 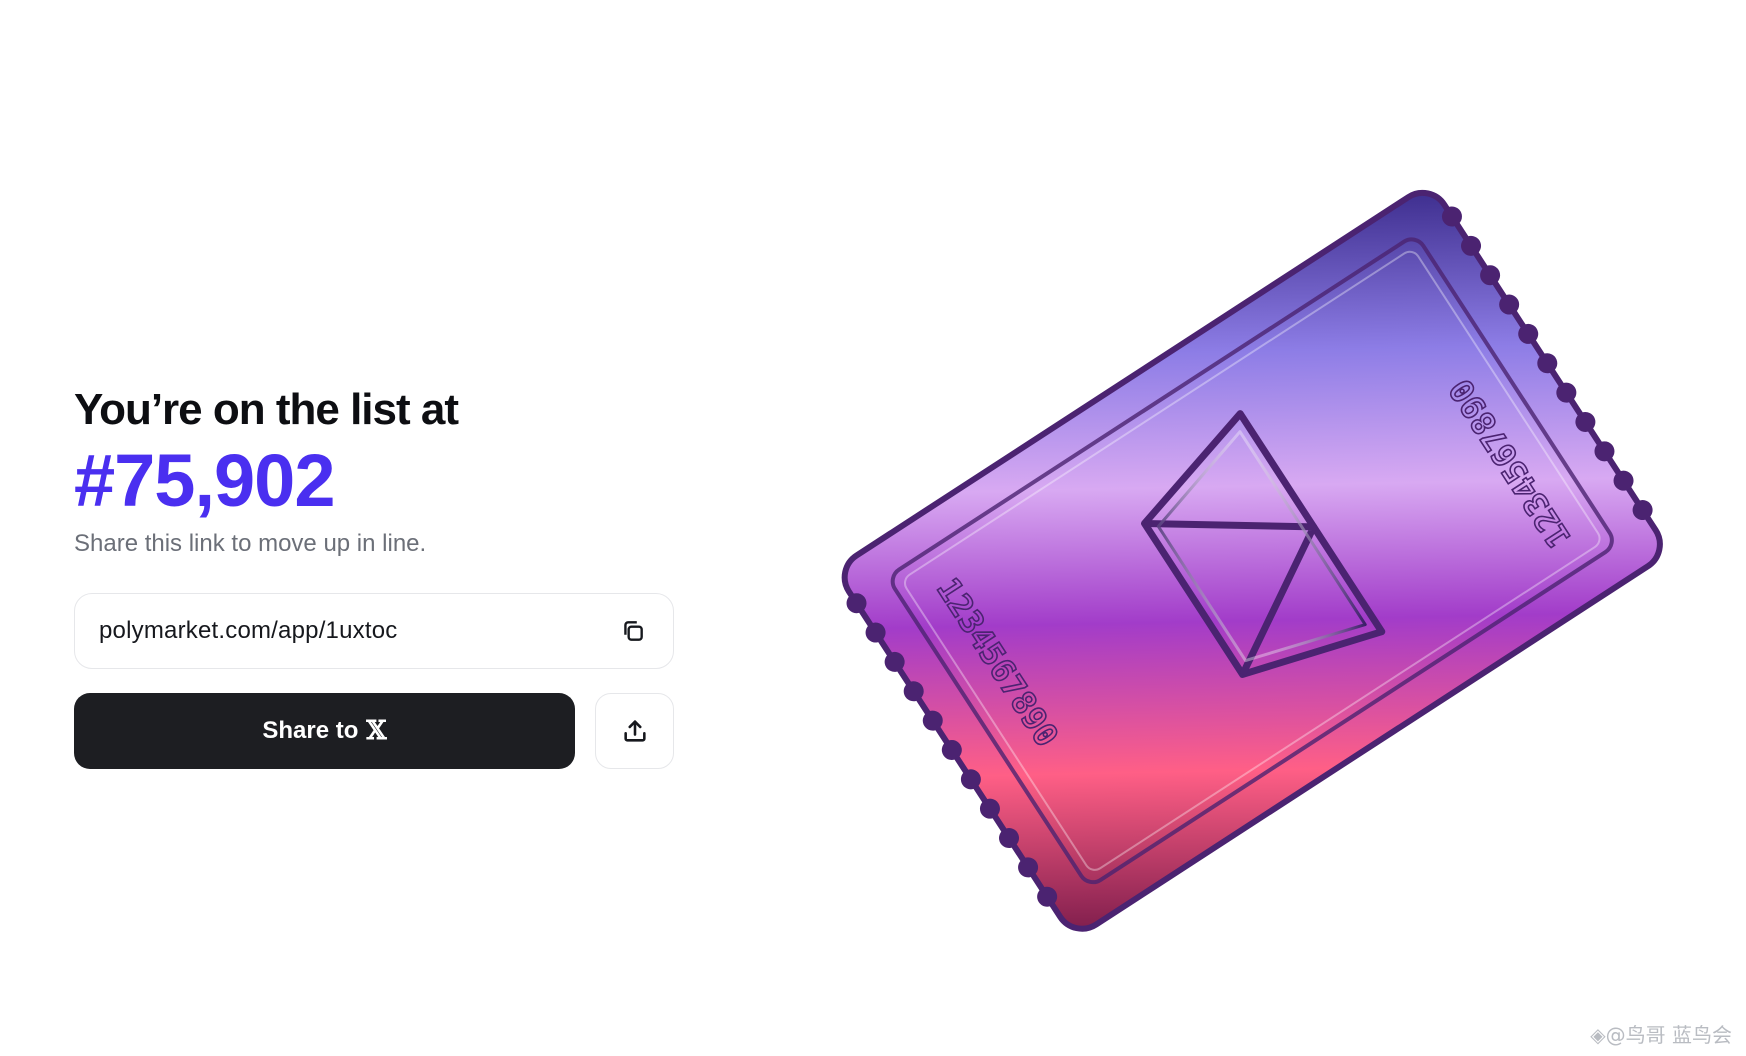 I want to click on copy-button, so click(x=633, y=631).